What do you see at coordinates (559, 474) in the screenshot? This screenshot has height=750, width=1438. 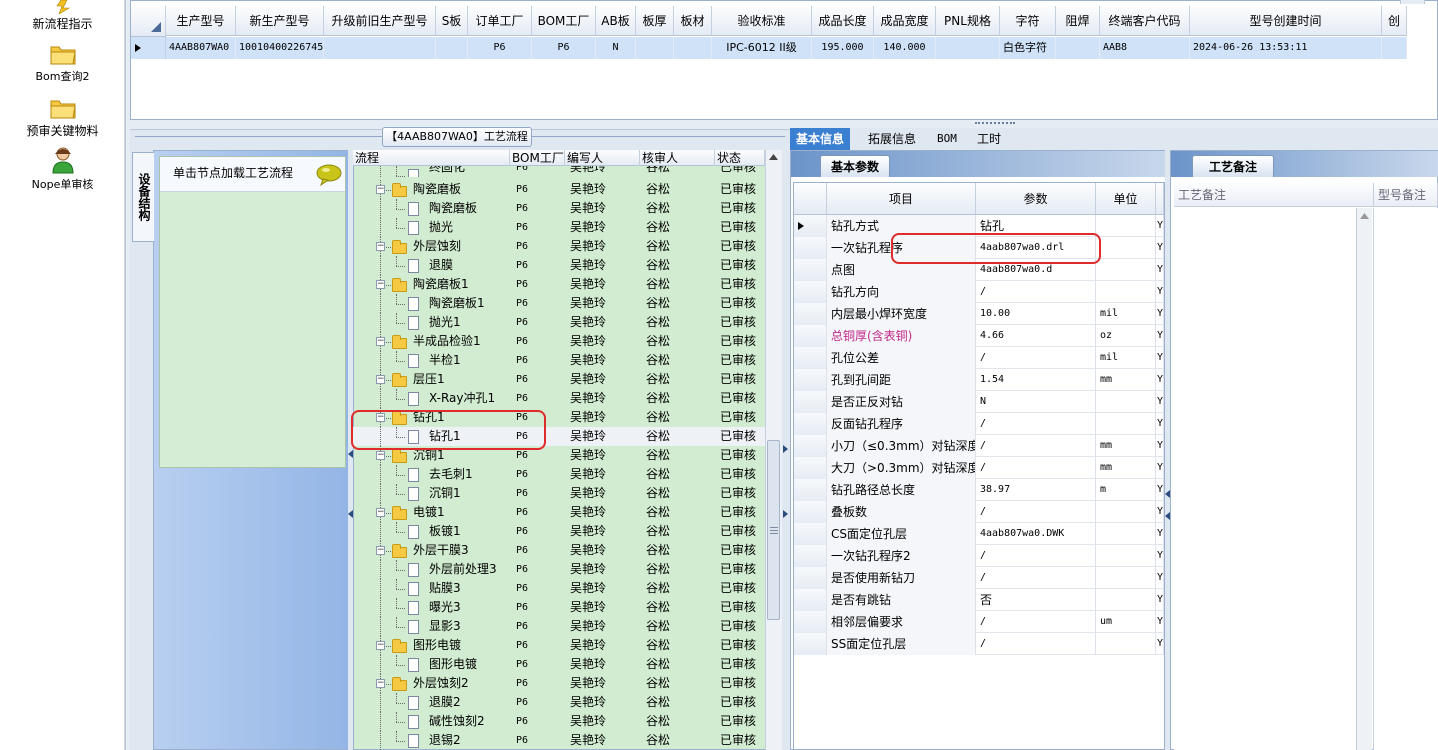 I see `tree-row: 去毛刺1 P6 吴艳玲 谷松 已审核` at bounding box center [559, 474].